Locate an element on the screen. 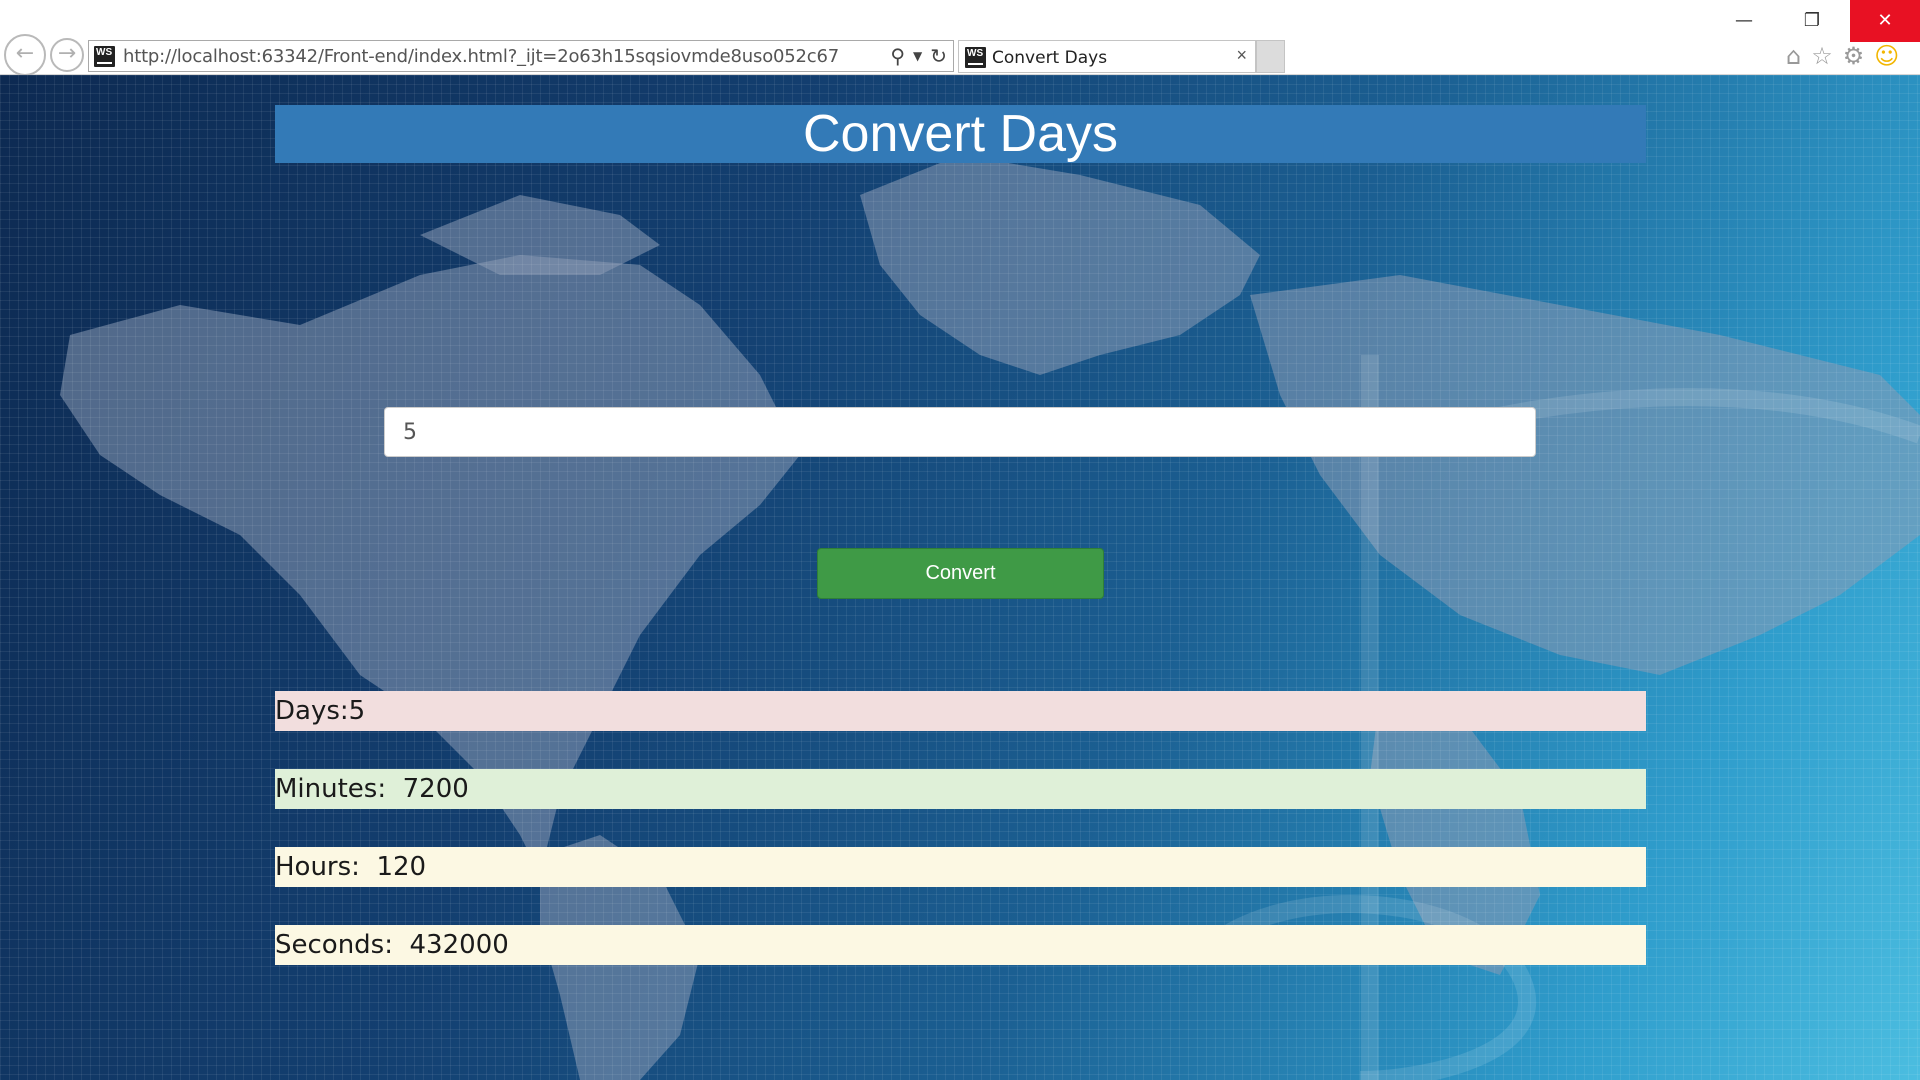 This screenshot has width=1920, height=1080. back-icon: ← is located at coordinates (25, 53).